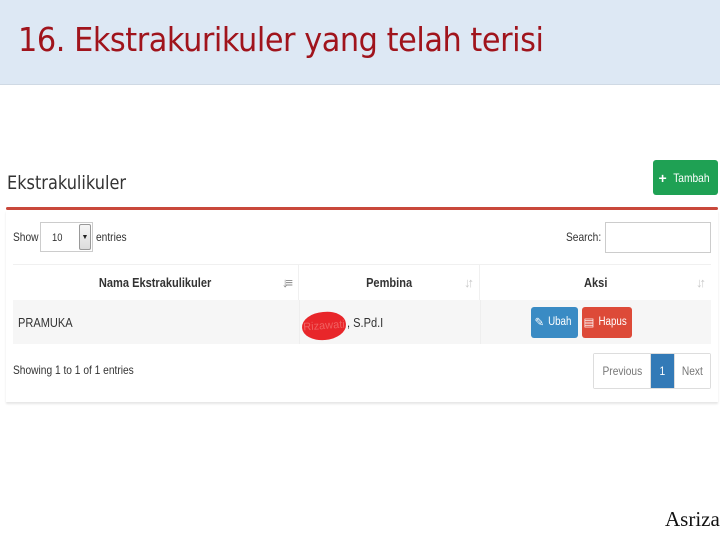 This screenshot has height=540, width=720. Describe the element at coordinates (662, 371) in the screenshot. I see `pagination-page-1: 1` at that location.